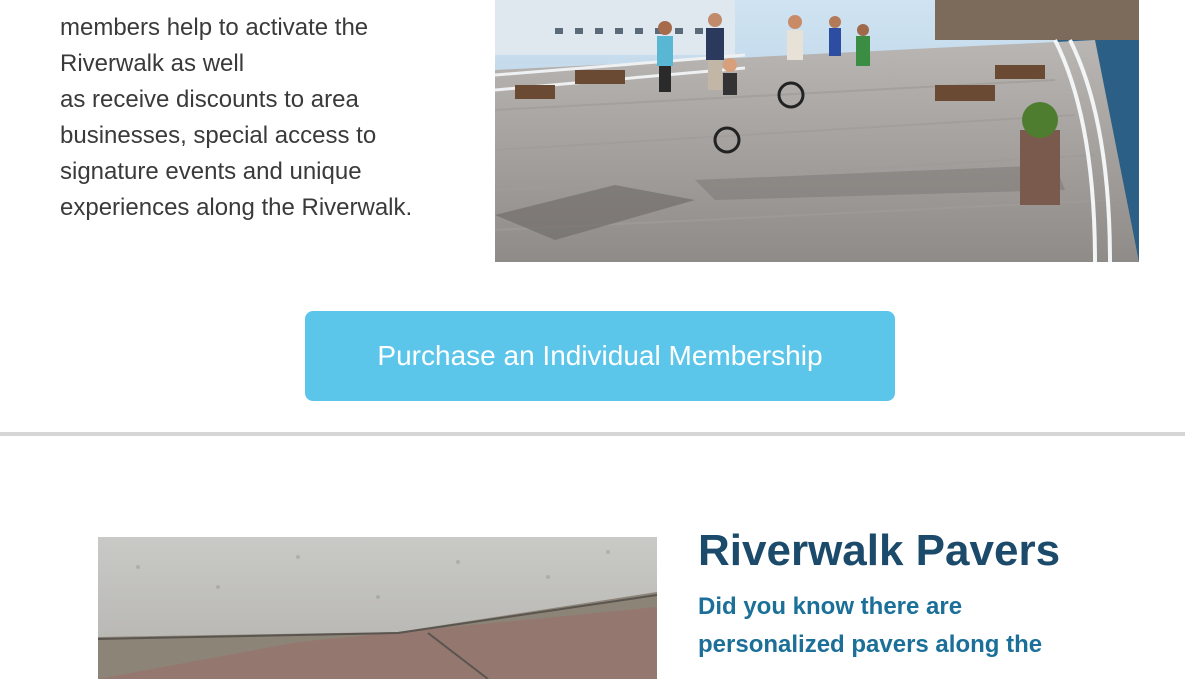 This screenshot has height=679, width=1185. What do you see at coordinates (209, 99) in the screenshot?
I see `description-line: as receive discounts to area` at bounding box center [209, 99].